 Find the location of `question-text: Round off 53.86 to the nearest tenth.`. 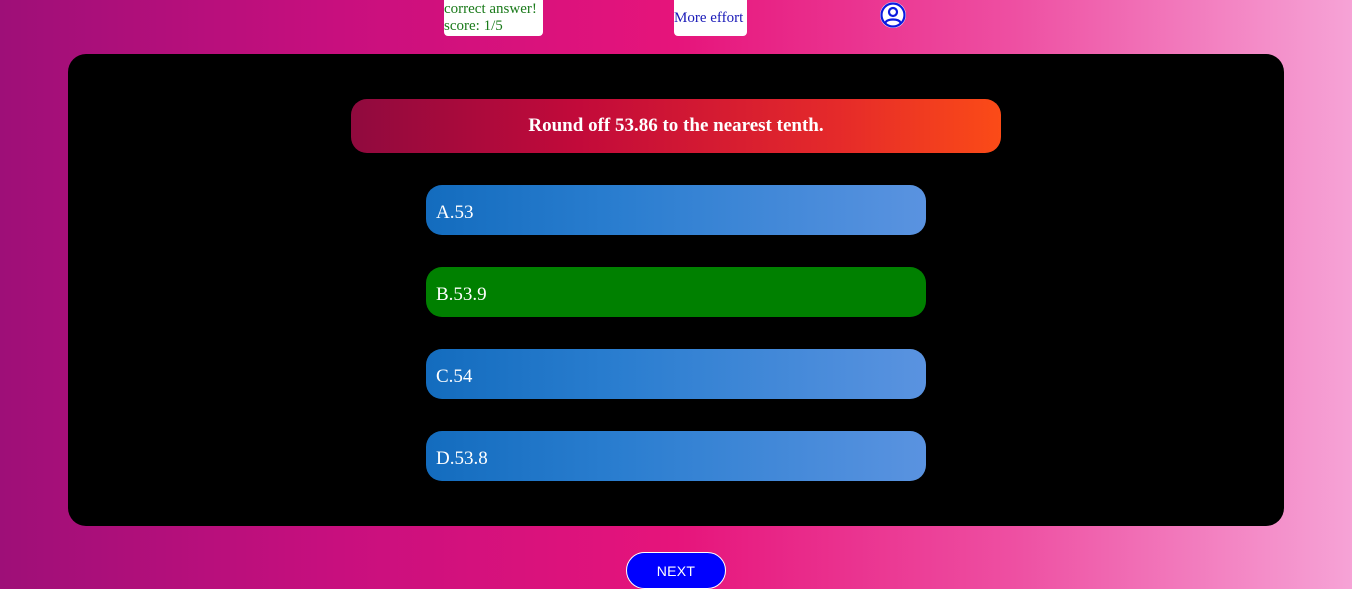

question-text: Round off 53.86 to the nearest tenth. is located at coordinates (676, 125).